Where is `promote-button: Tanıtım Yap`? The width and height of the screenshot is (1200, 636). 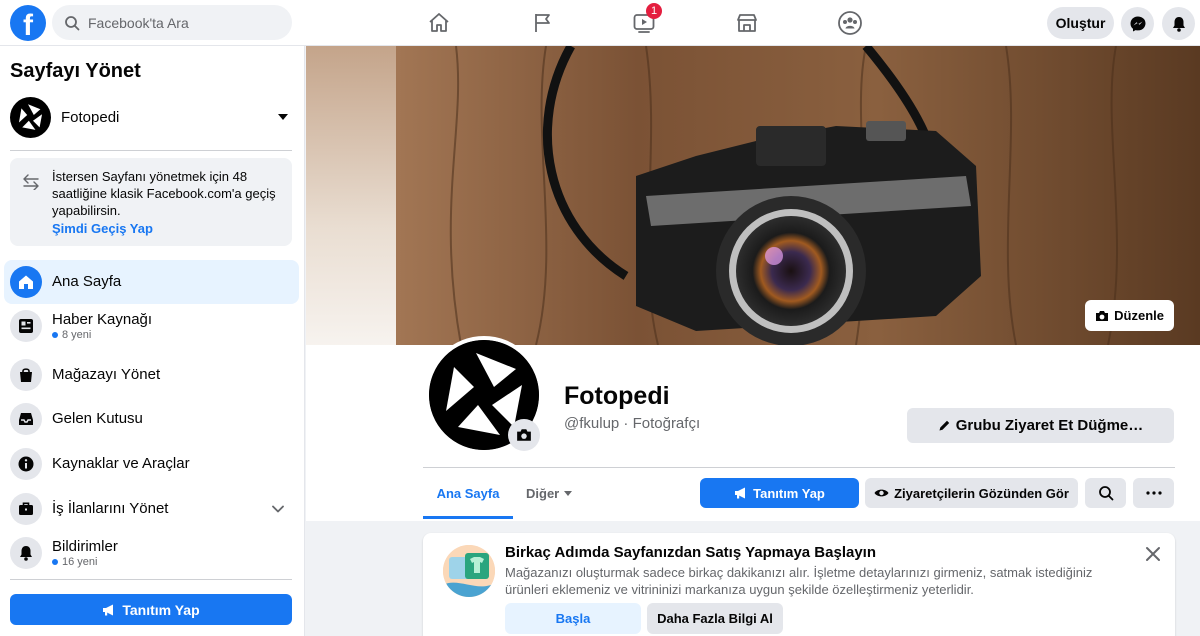 promote-button: Tanıtım Yap is located at coordinates (779, 493).